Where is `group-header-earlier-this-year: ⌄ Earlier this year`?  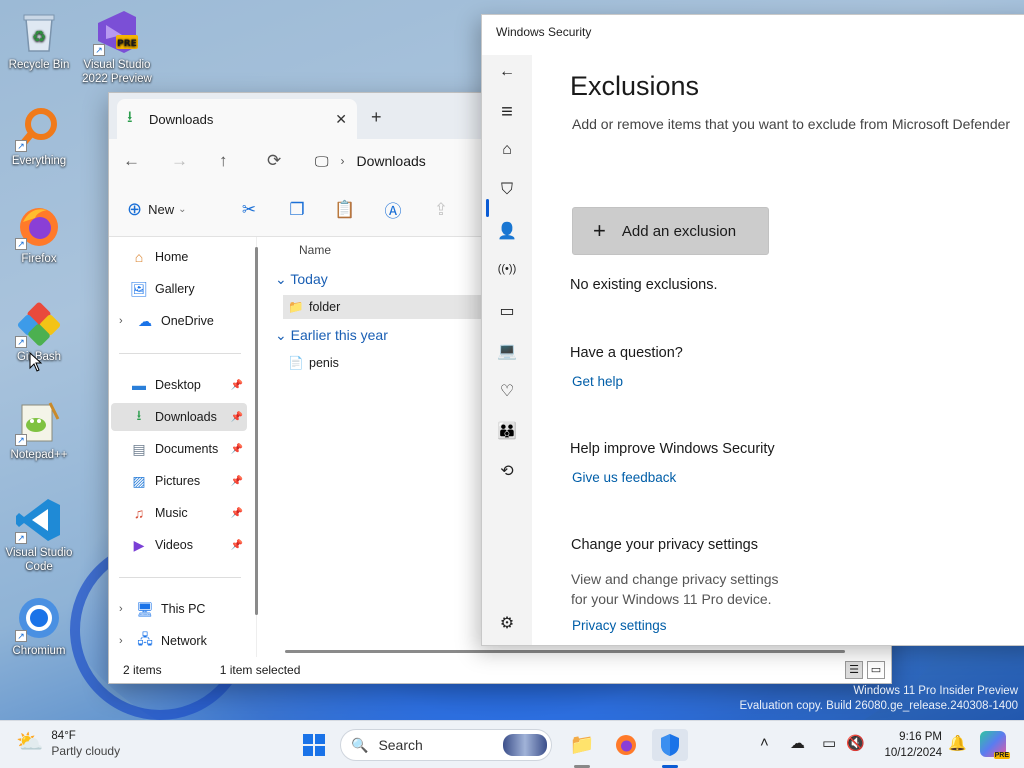 group-header-earlier-this-year: ⌄ Earlier this year is located at coordinates (331, 335).